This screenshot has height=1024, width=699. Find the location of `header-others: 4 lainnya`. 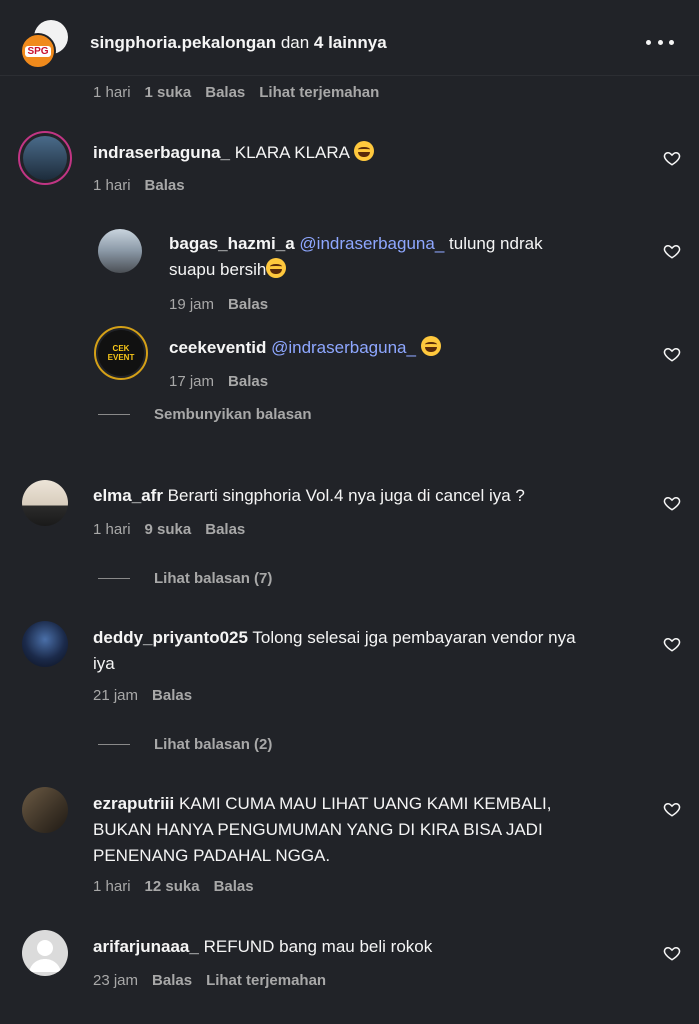

header-others: 4 lainnya is located at coordinates (350, 42).